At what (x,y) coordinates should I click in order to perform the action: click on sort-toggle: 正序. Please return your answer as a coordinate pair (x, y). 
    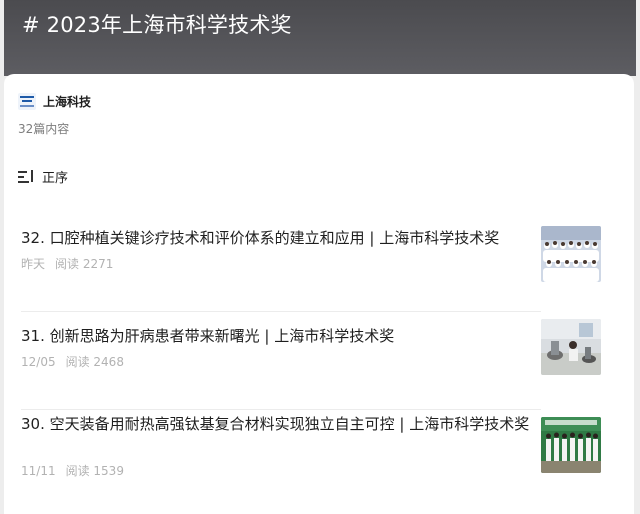
    Looking at the image, I should click on (43, 176).